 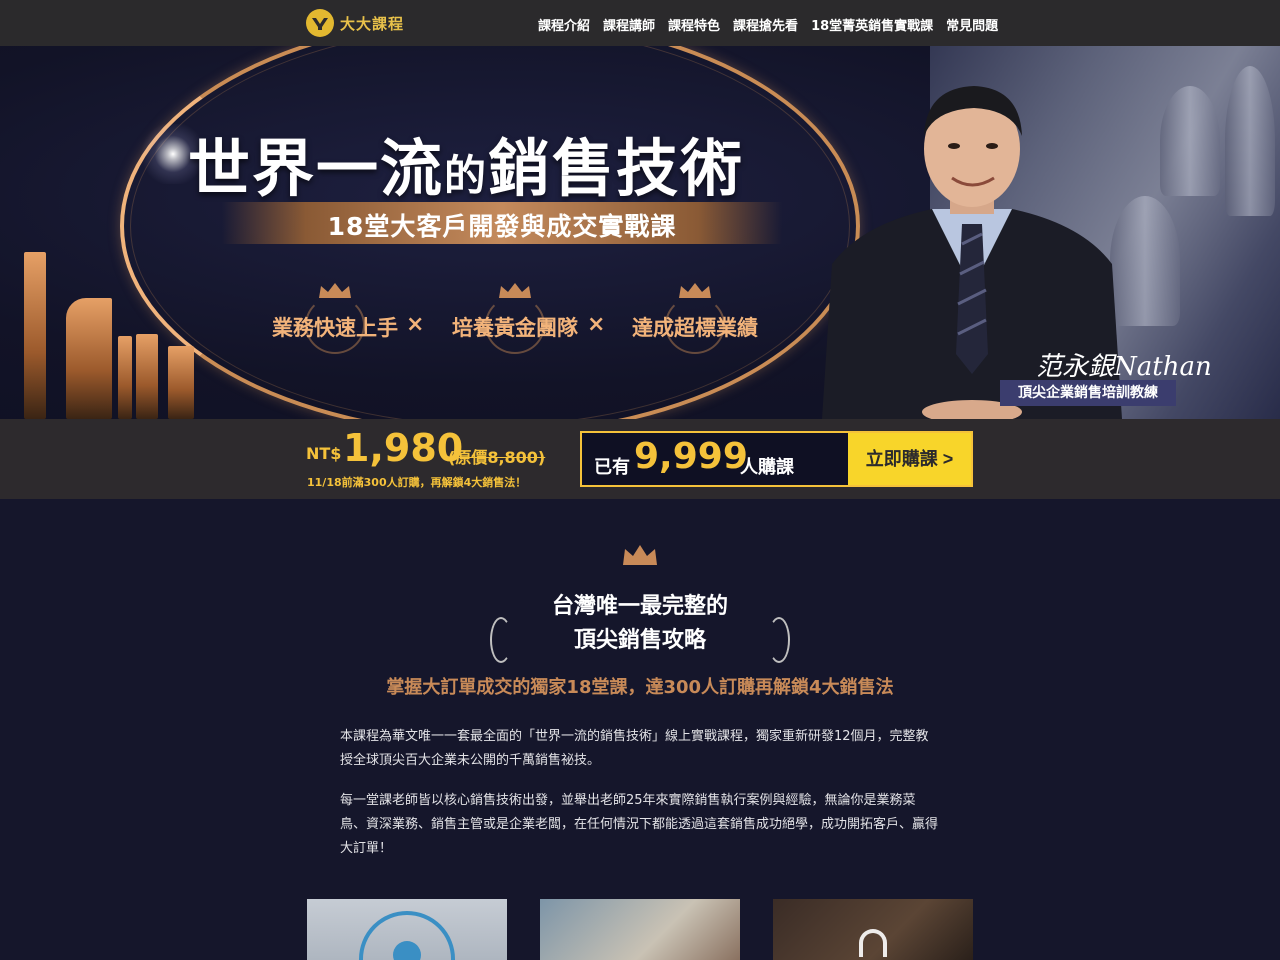 I want to click on section-subtitle: 掌握大訂單成交的獨家18堂課，達300人訂購再解鎖4大銷售法, so click(x=640, y=687).